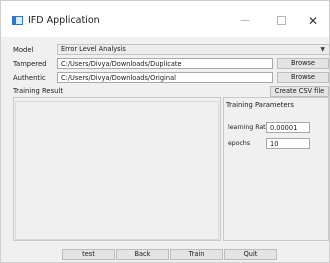 This screenshot has height=263, width=330. I want to click on title-bar: IFD Application — ✕, so click(165, 19).